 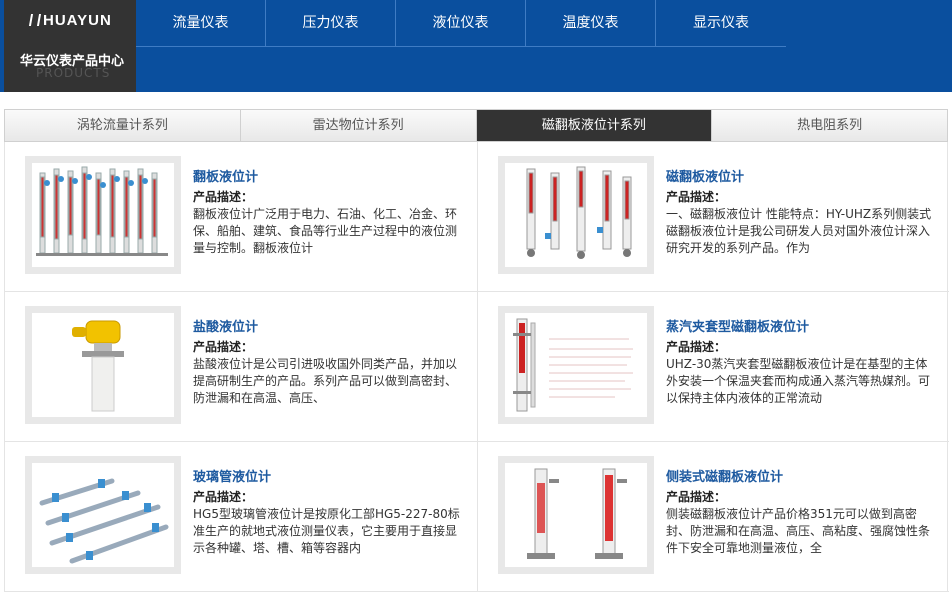 I want to click on product-title: 盐酸液位计, so click(x=225, y=325).